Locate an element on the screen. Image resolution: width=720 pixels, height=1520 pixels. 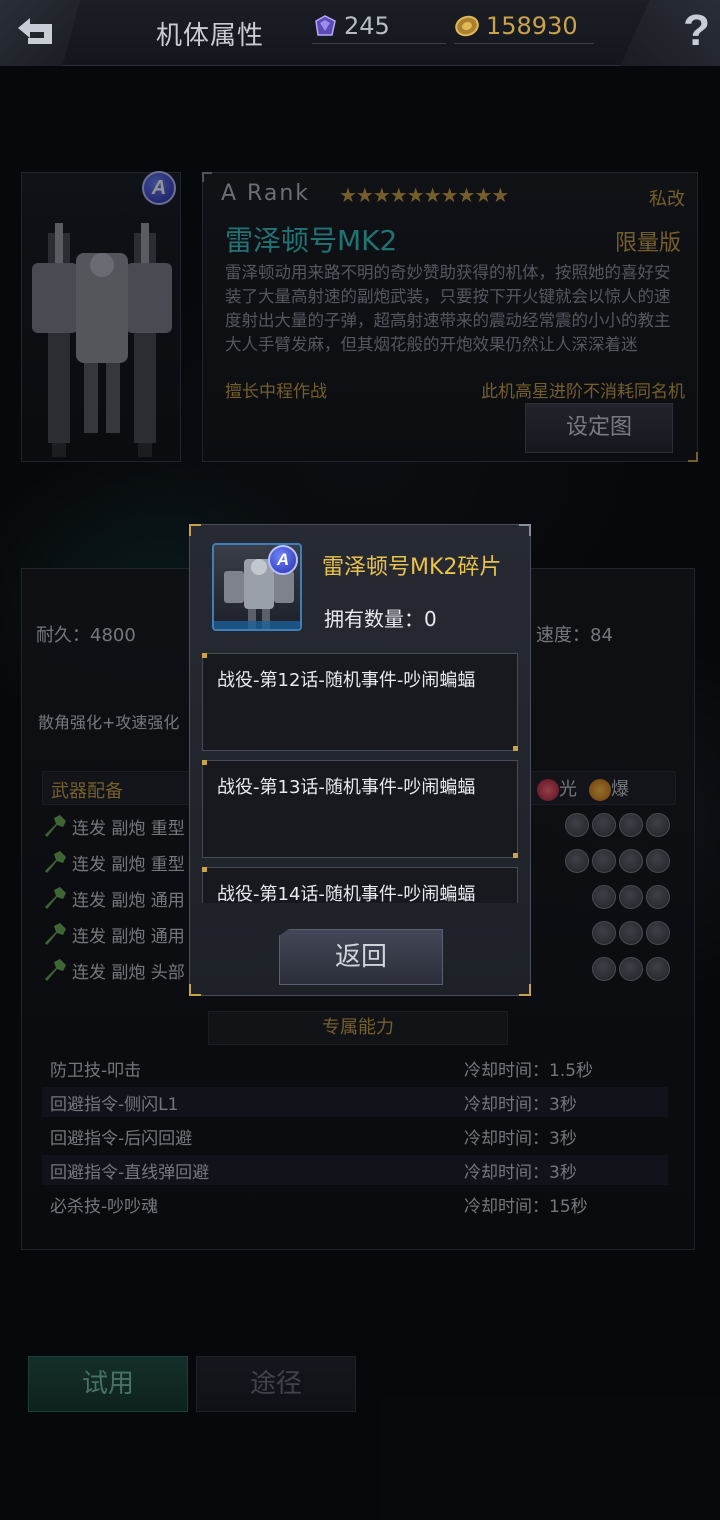
owned-count: 拥有数量：0 is located at coordinates (380, 619).